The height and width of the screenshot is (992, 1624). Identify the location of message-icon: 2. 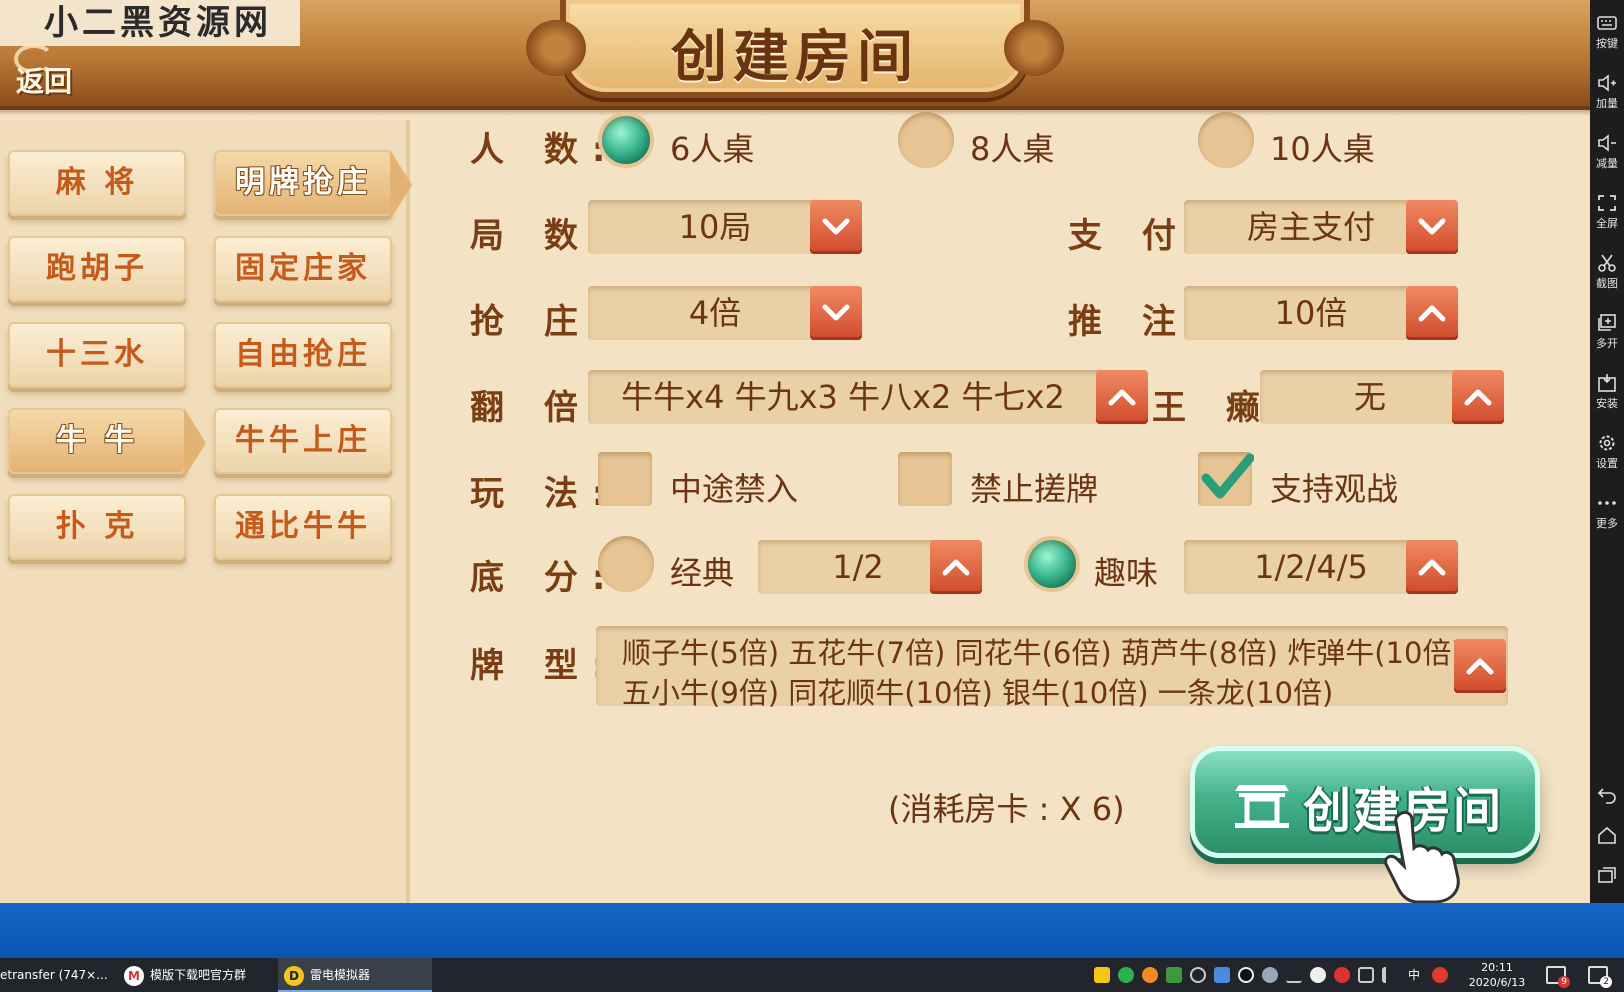
(1600, 977).